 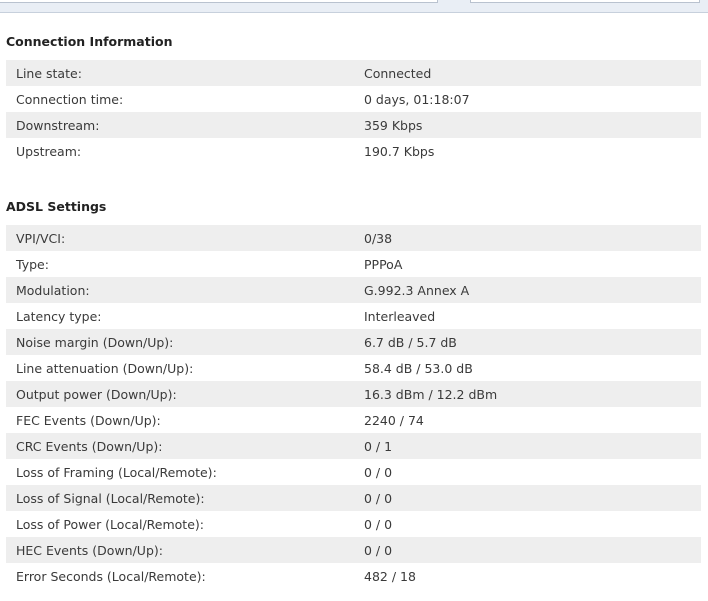 I want to click on table-row: Modulation: G.992.3 Annex A, so click(x=353, y=290).